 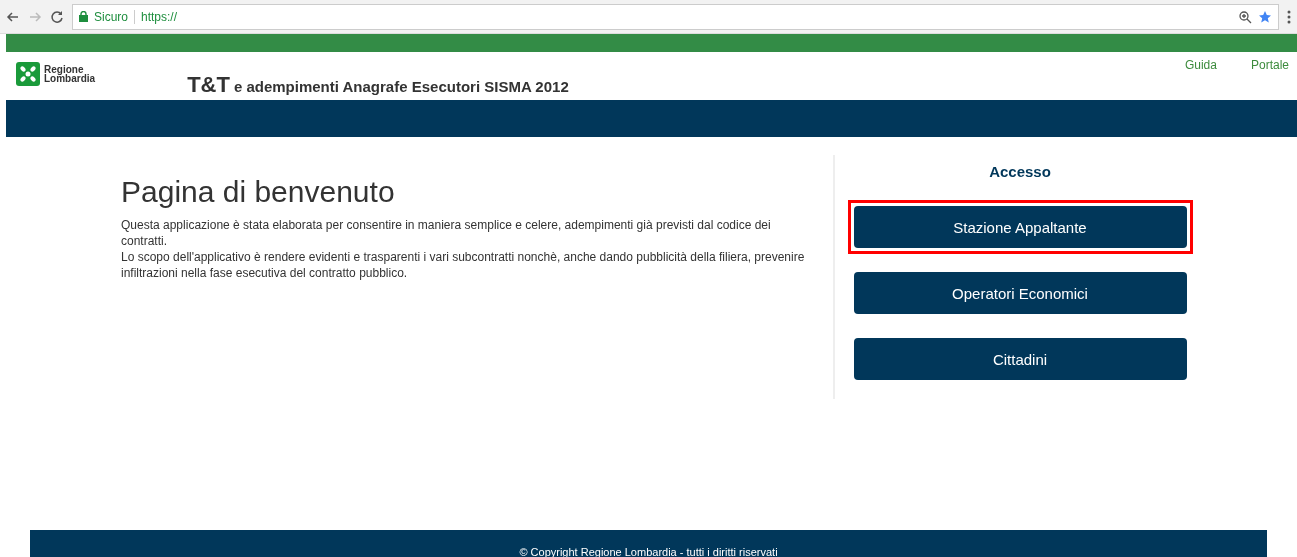 I want to click on intro-paragraph: Questa applicazione è stata elaborata per consentire in maniera semplice e celere, adempimenti già previsti dal codice dei contratti., so click(x=446, y=233).